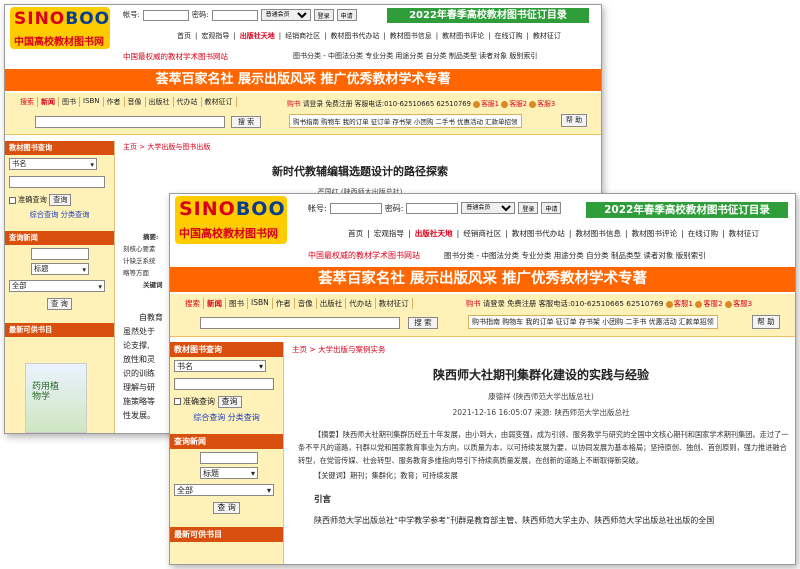 Image resolution: width=800 pixels, height=569 pixels. I want to click on article-title: 陕西师大社期刊集群化建设的实践与经验, so click(540, 375).